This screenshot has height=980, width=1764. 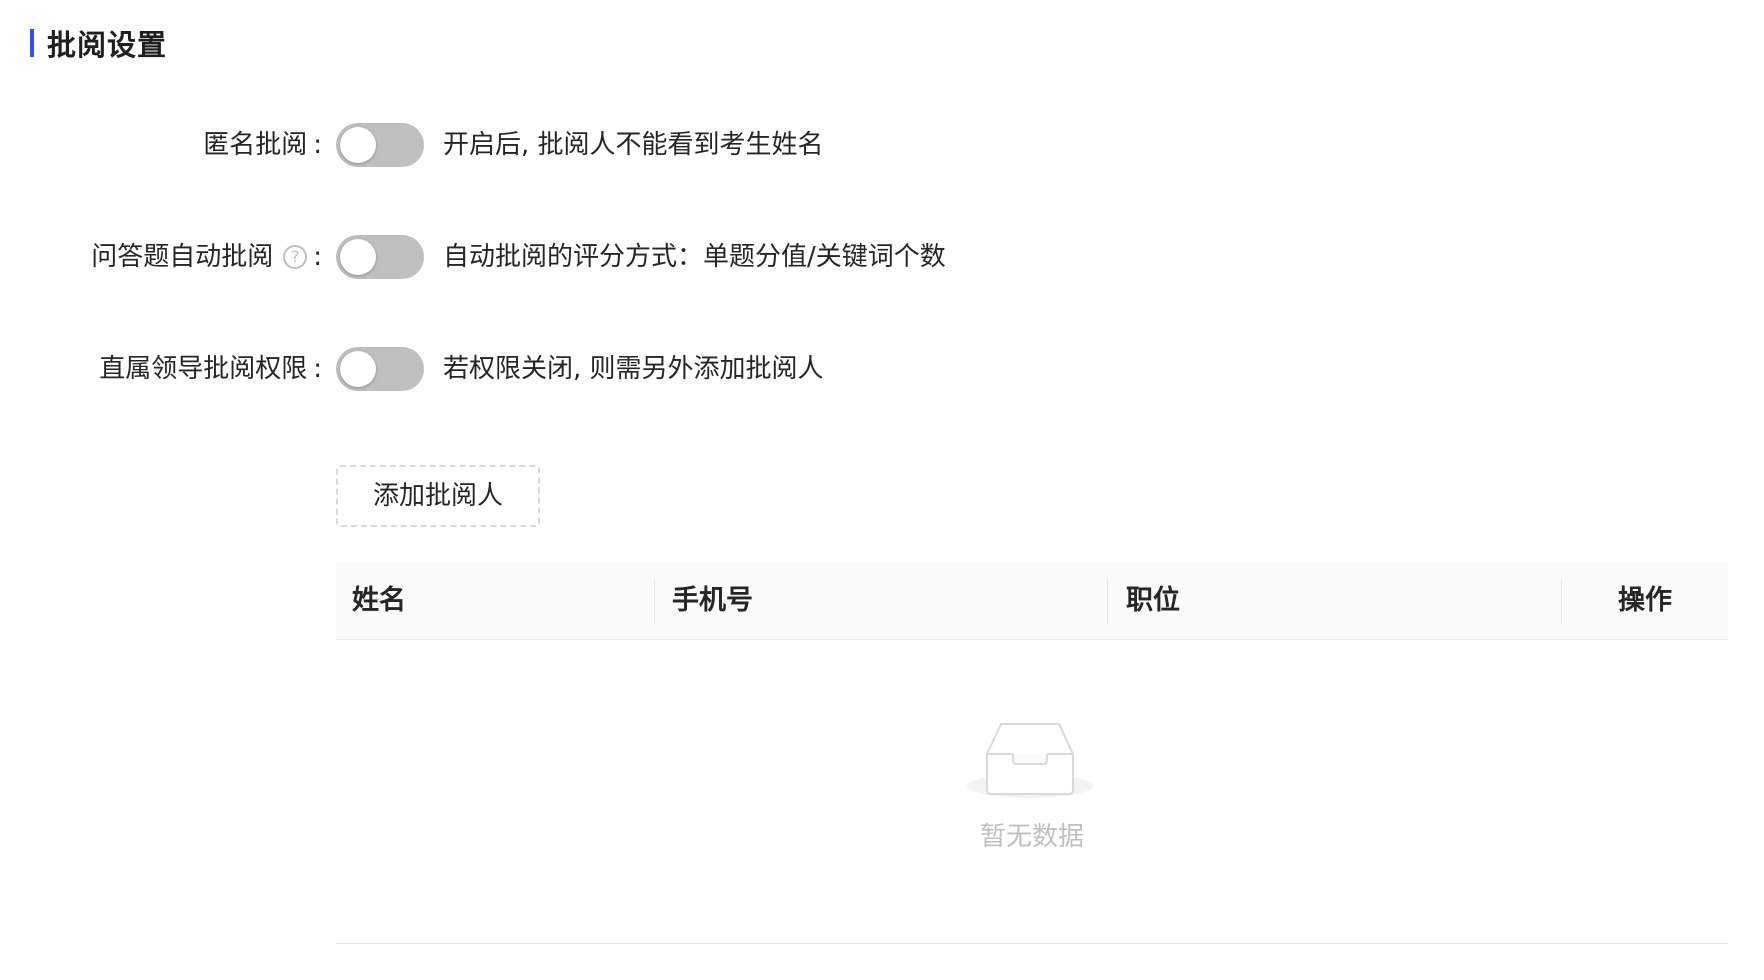 I want to click on setting-label-leader-permission: 直属领导批阅权限:, so click(x=210, y=369).